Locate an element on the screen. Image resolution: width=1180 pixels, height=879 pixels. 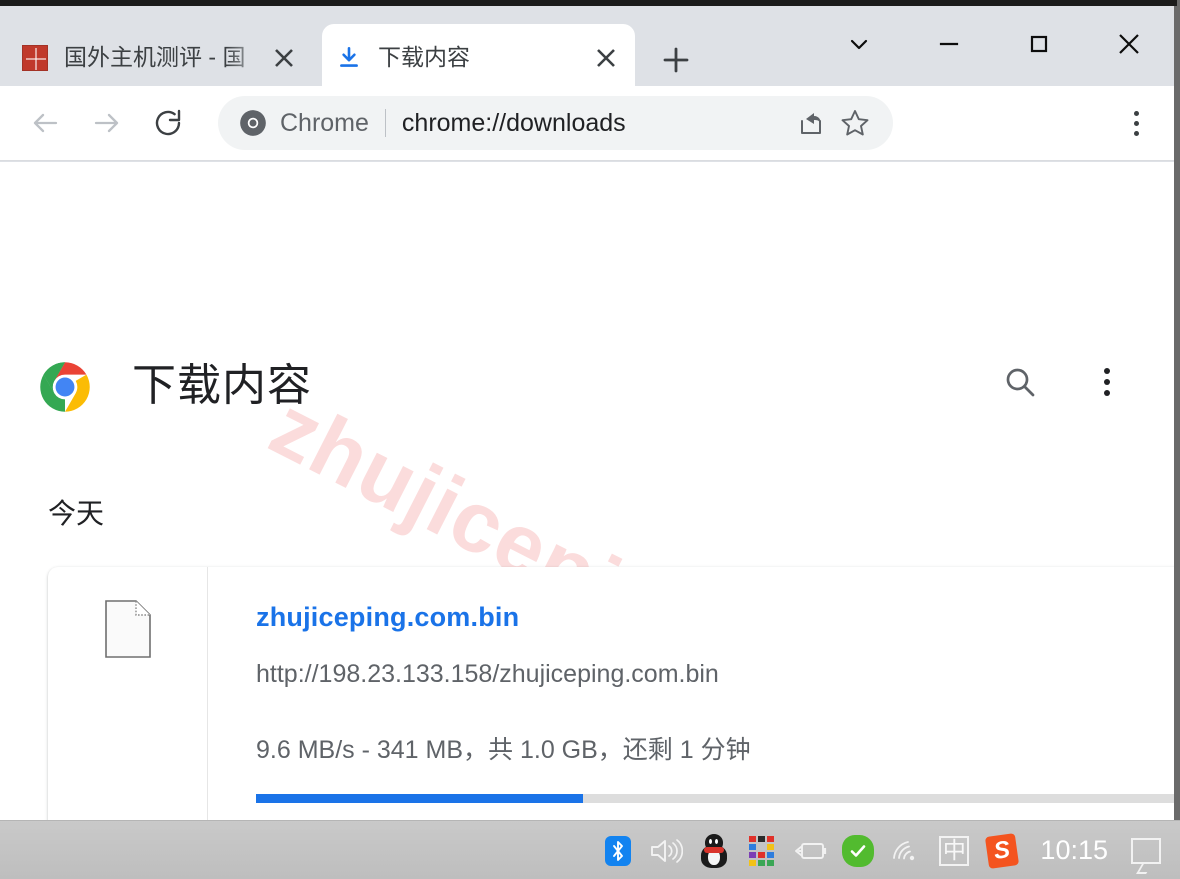
forward-button is located at coordinates (106, 123).